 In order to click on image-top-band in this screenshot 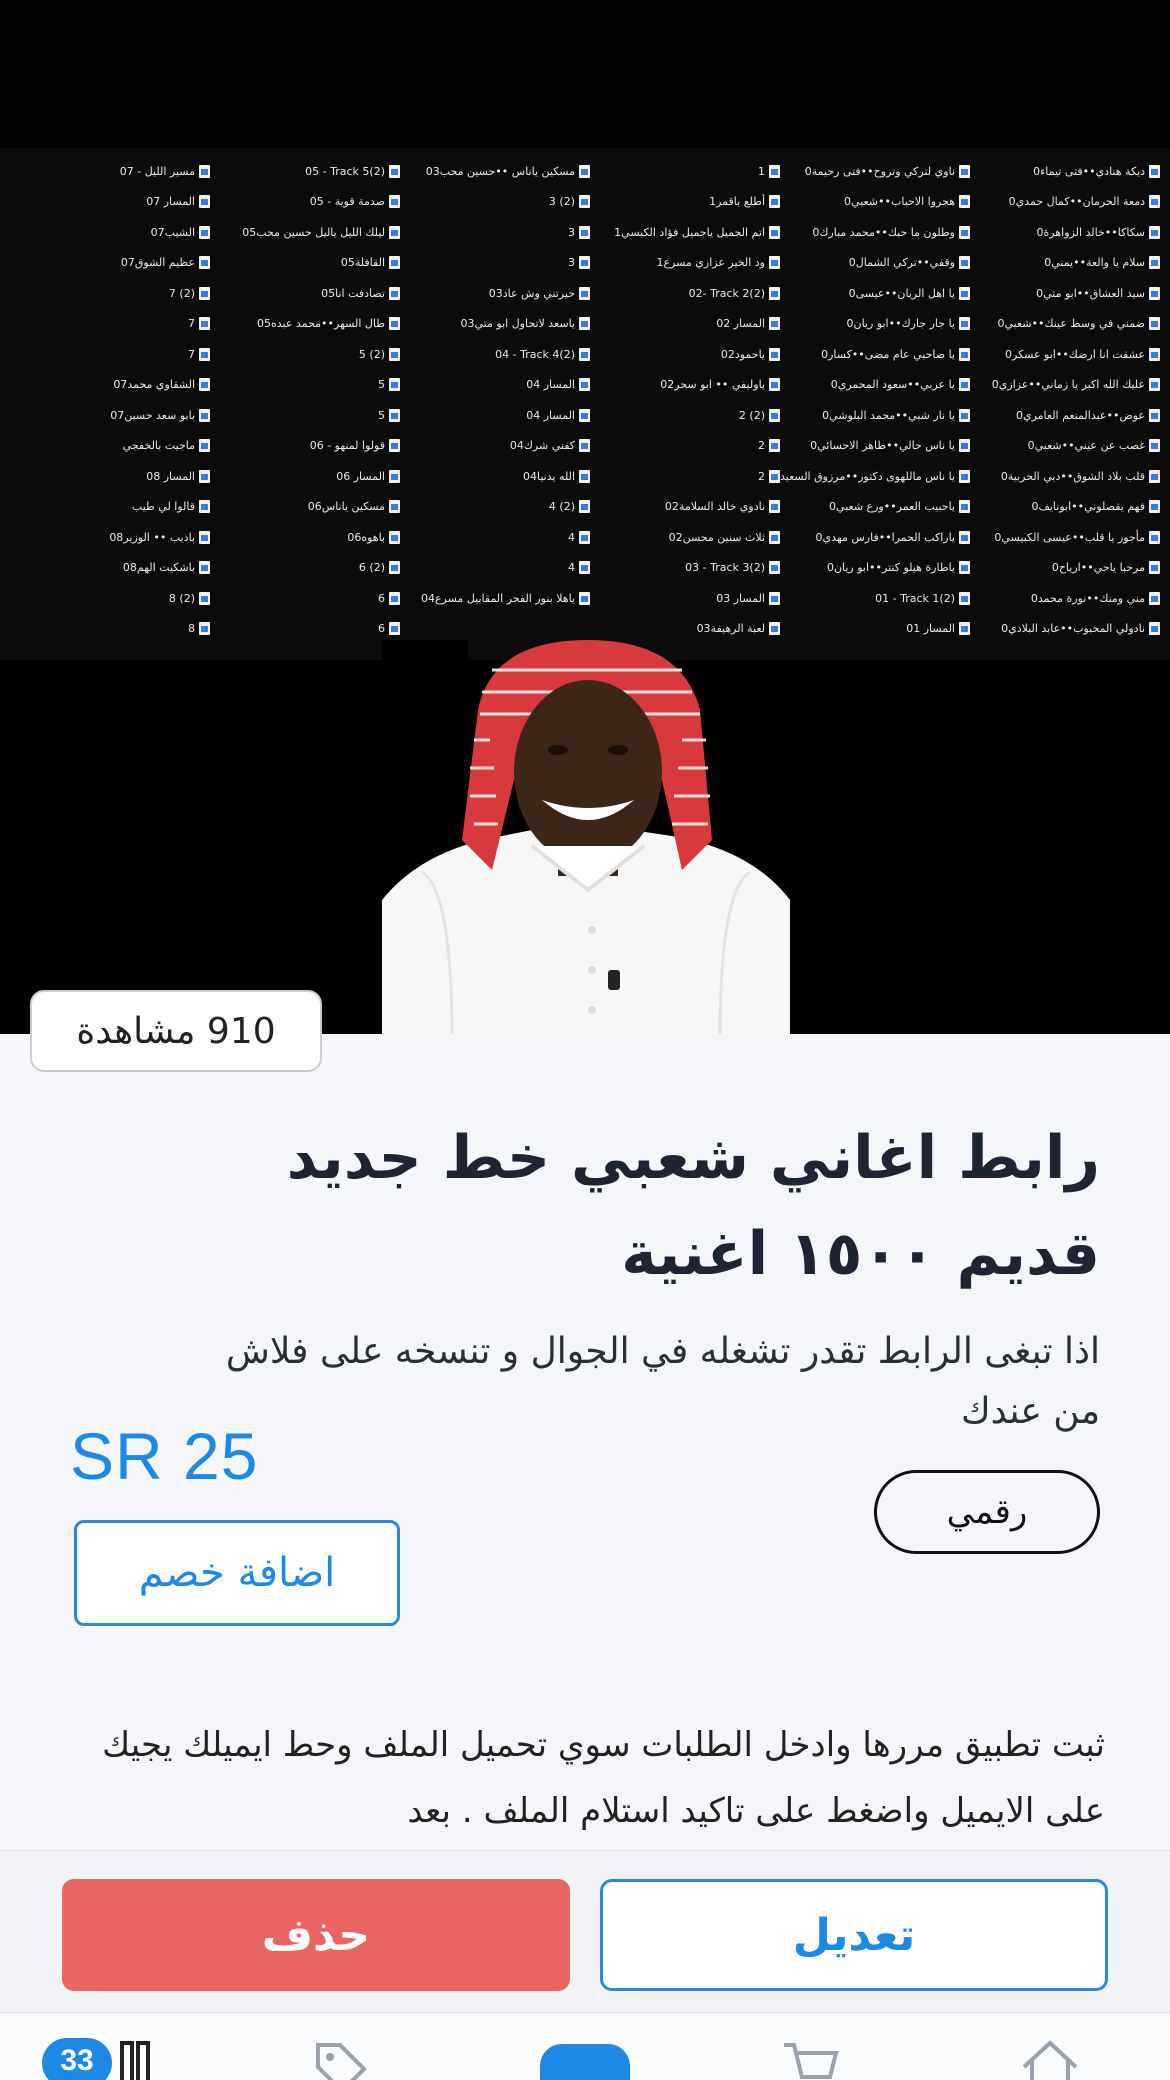, I will do `click(585, 74)`.